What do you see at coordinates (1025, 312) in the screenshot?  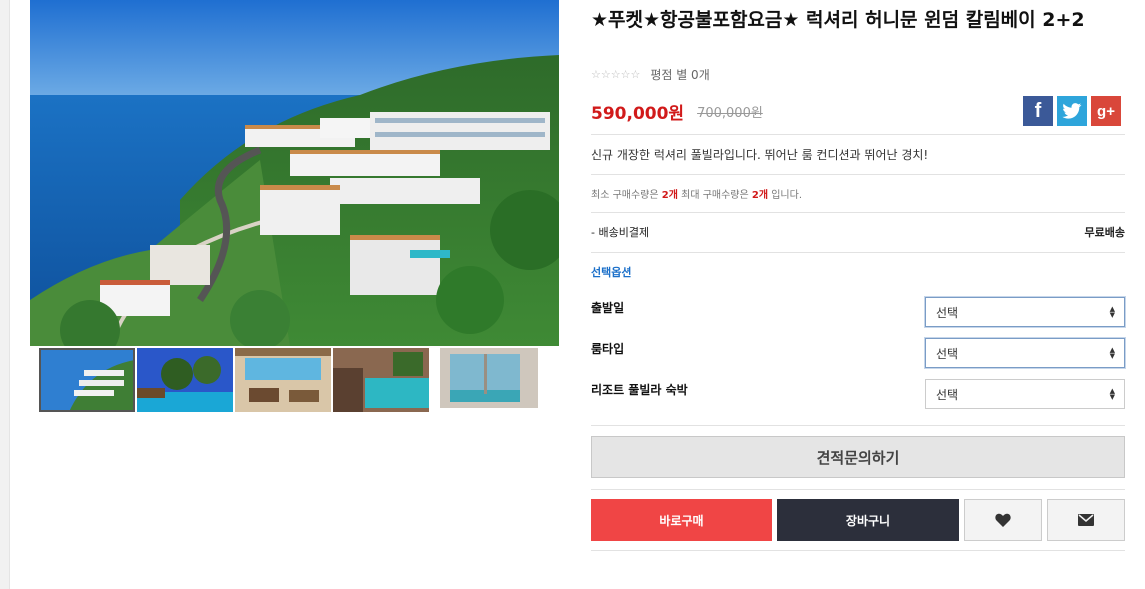 I see `departure-date-select: 선택 ▲ ▼` at bounding box center [1025, 312].